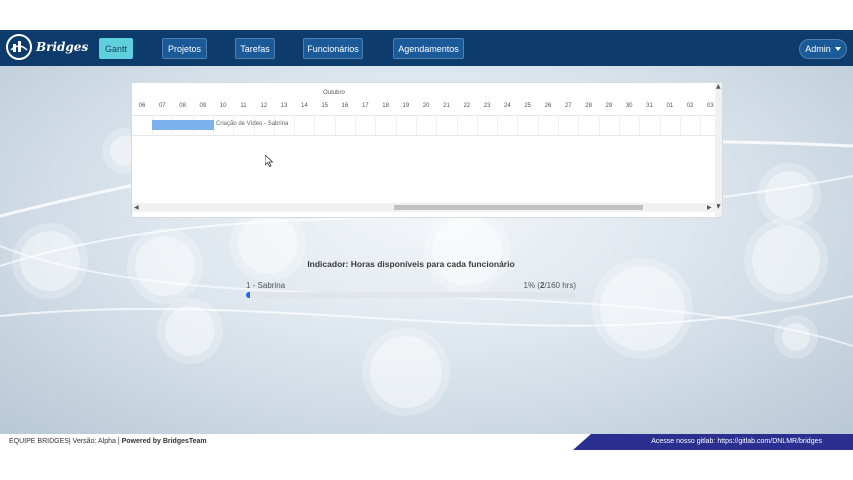 The height and width of the screenshot is (480, 853). I want to click on folder-bubble, so click(50, 261).